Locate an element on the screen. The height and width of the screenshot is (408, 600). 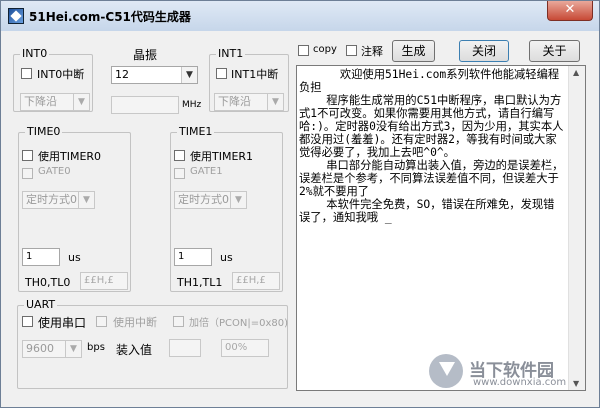
timer1-reg-field: ££H,££H is located at coordinates (256, 281).